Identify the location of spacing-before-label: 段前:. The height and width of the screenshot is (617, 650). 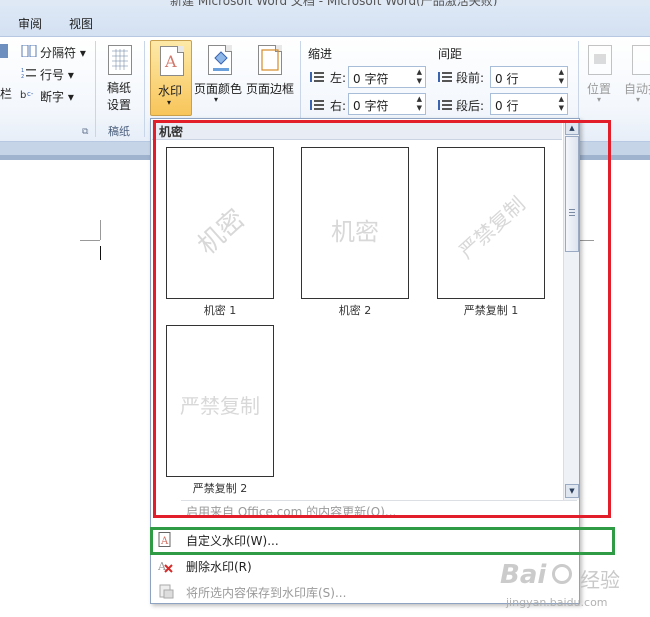
(470, 78).